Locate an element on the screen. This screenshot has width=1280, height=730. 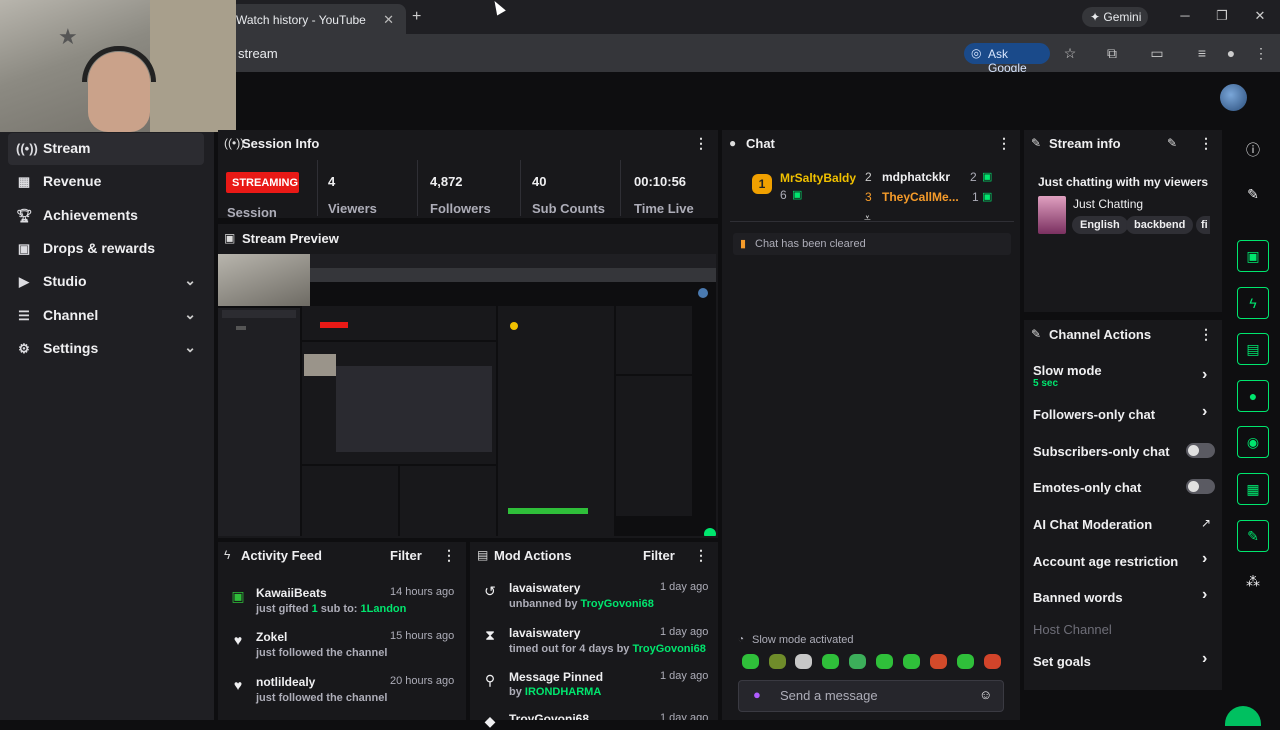
sidebar-item-studio: ▶ Studio ⌄ is located at coordinates (106, 282).